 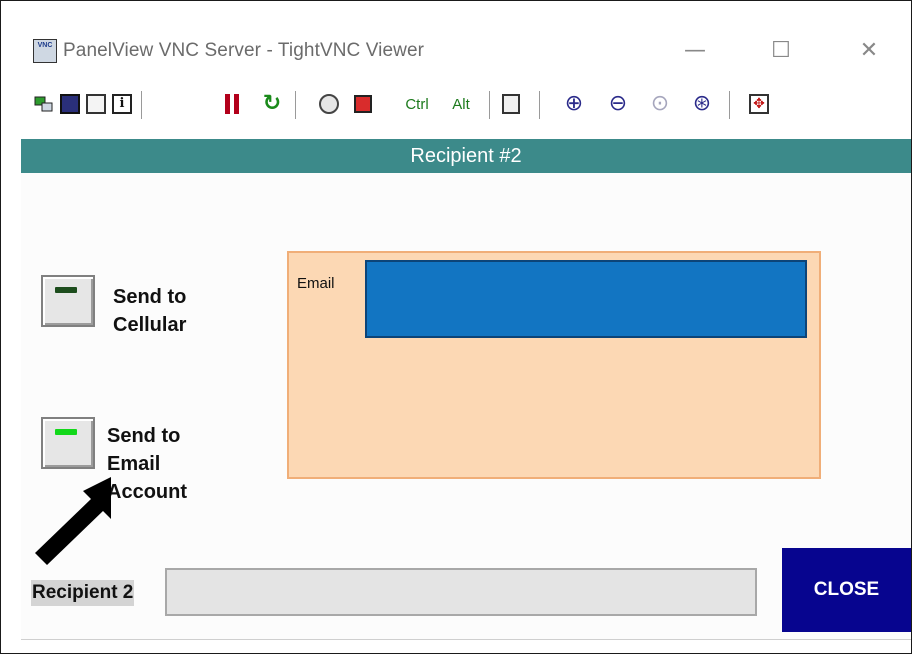 I want to click on options-button, so click(x=329, y=104).